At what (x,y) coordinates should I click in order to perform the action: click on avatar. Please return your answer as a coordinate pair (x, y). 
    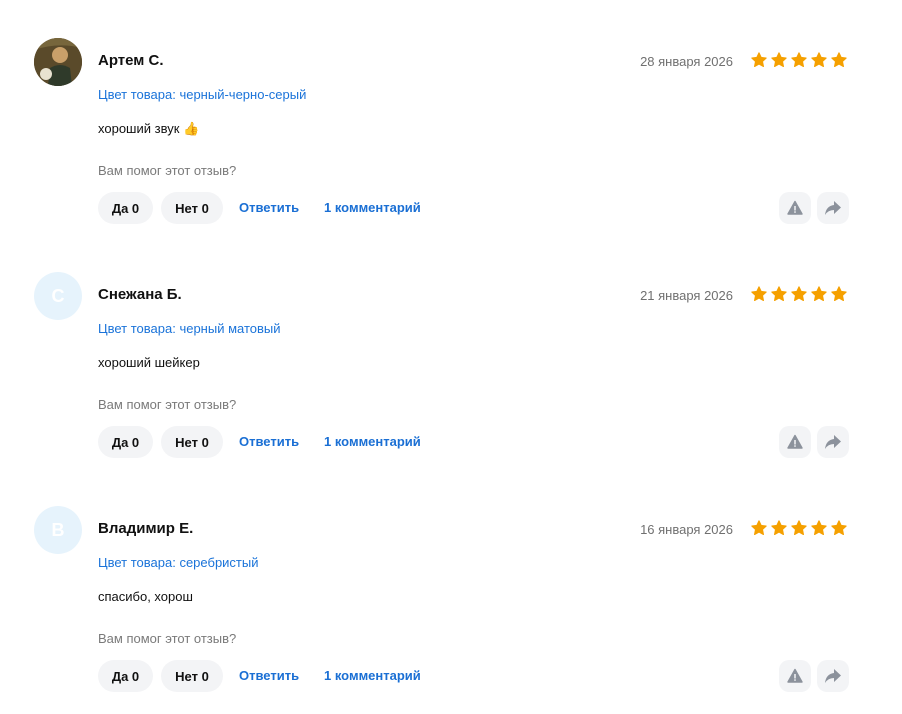
    Looking at the image, I should click on (58, 62).